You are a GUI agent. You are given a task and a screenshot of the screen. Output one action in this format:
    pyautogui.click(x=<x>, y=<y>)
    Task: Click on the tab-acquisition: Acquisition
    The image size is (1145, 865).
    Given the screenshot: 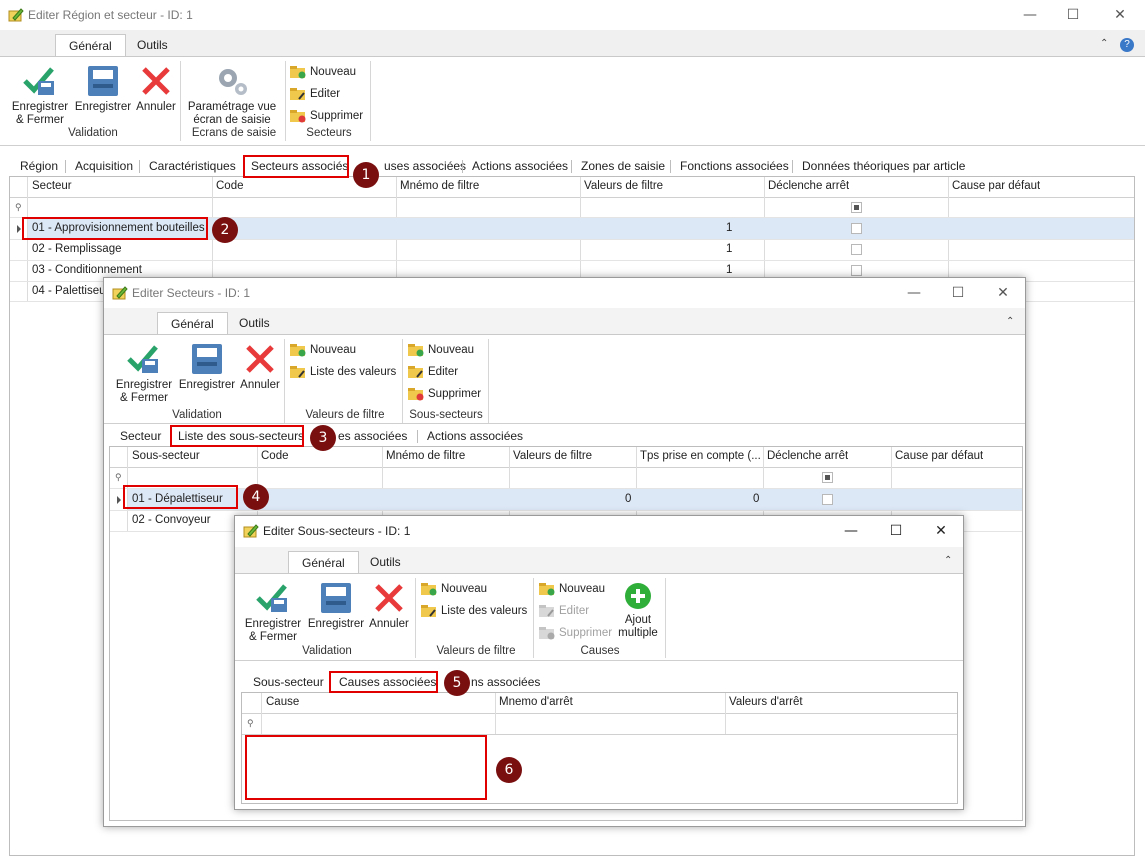 What is the action you would take?
    pyautogui.click(x=104, y=166)
    